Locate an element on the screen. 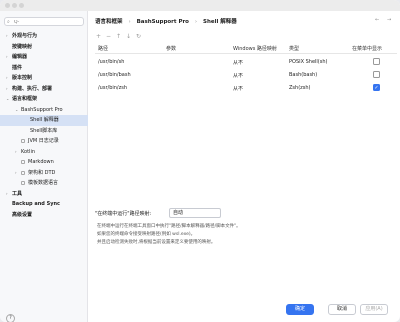  add-icon: + is located at coordinates (98, 37).